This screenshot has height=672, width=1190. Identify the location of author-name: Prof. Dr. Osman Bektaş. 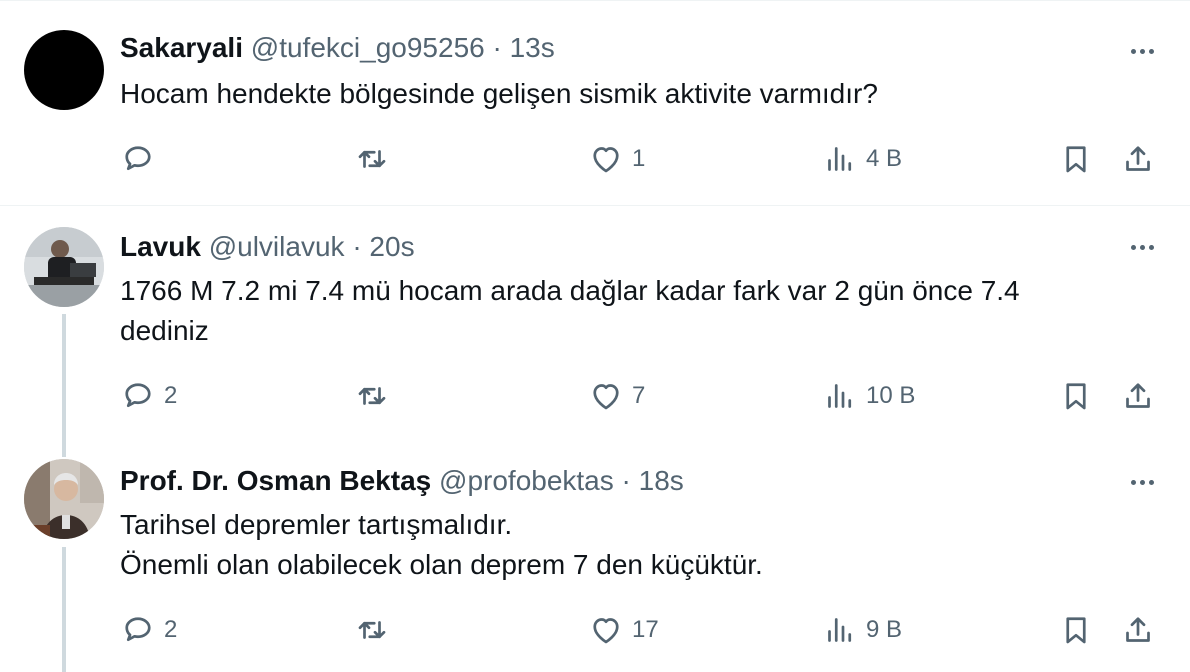
(275, 480).